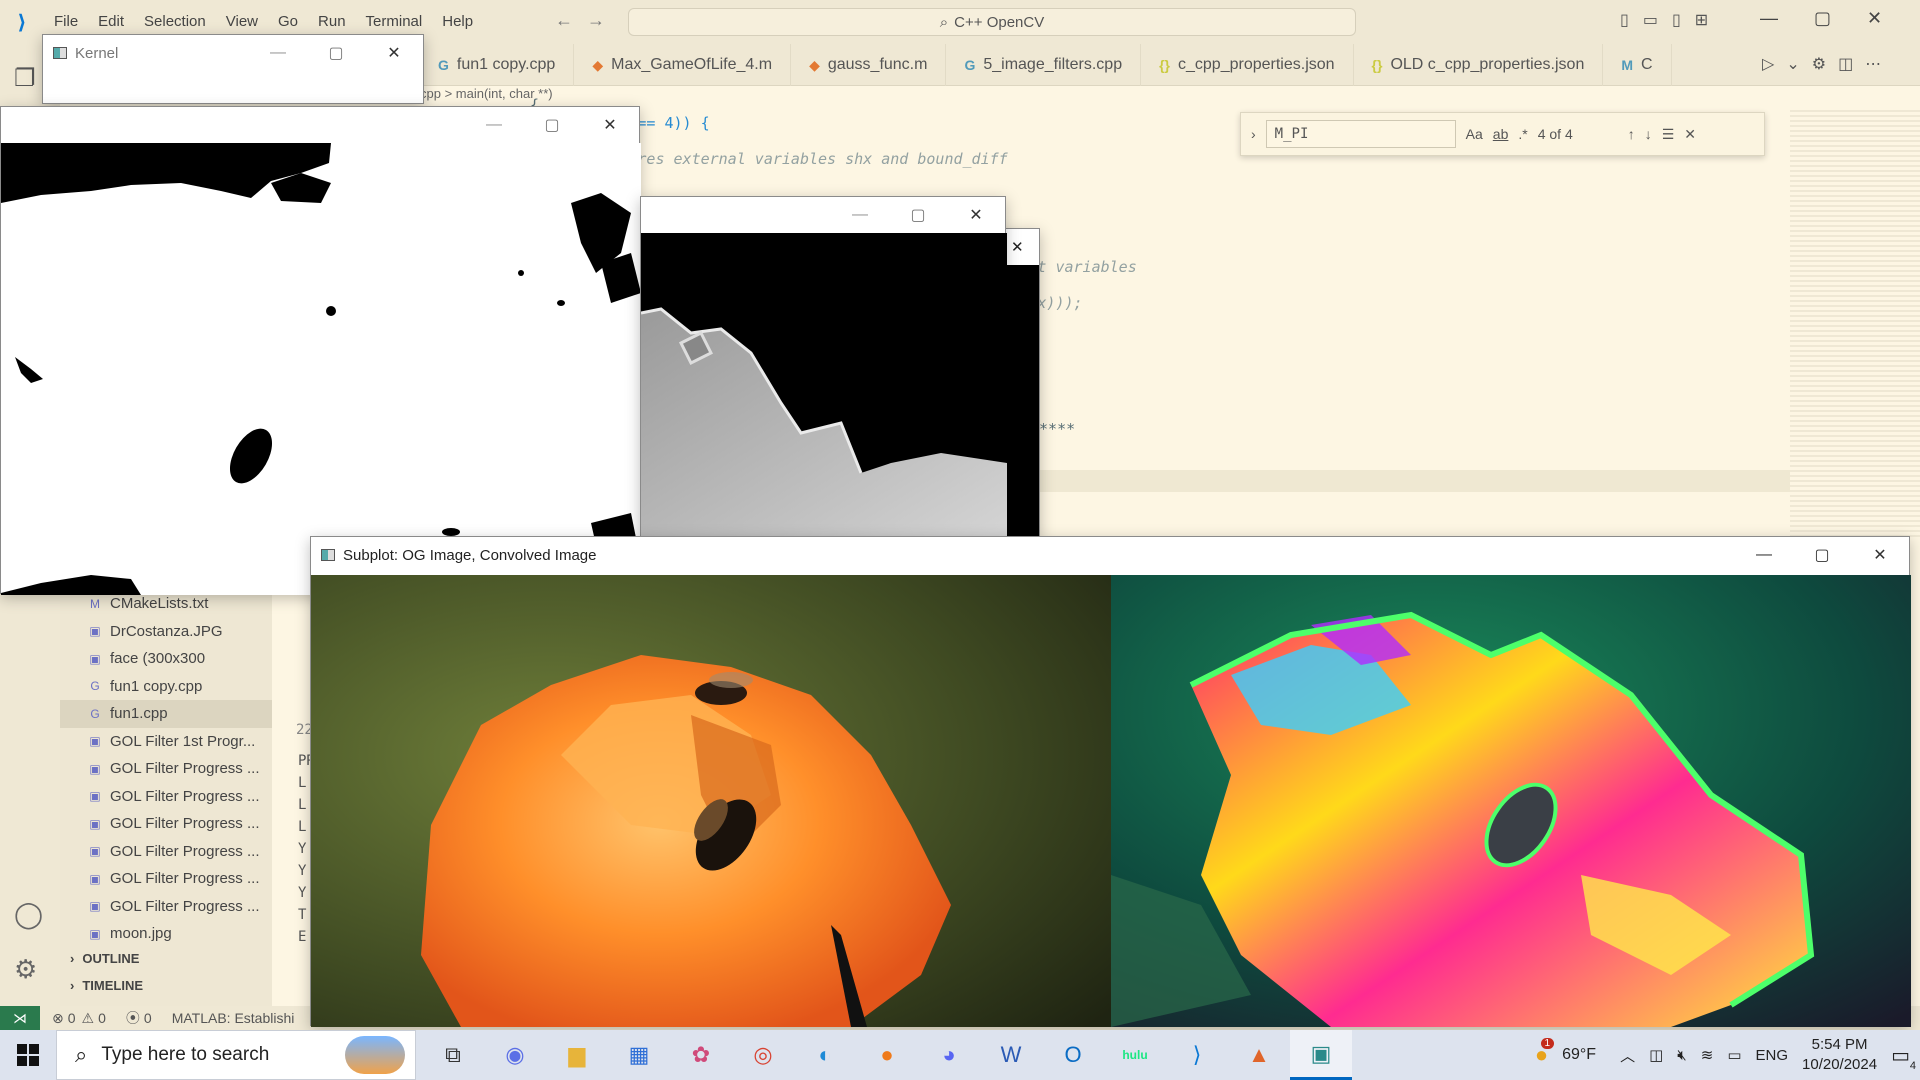 This screenshot has width=1920, height=1080. What do you see at coordinates (1668, 134) in the screenshot?
I see `find-in-selection-icon: ☰` at bounding box center [1668, 134].